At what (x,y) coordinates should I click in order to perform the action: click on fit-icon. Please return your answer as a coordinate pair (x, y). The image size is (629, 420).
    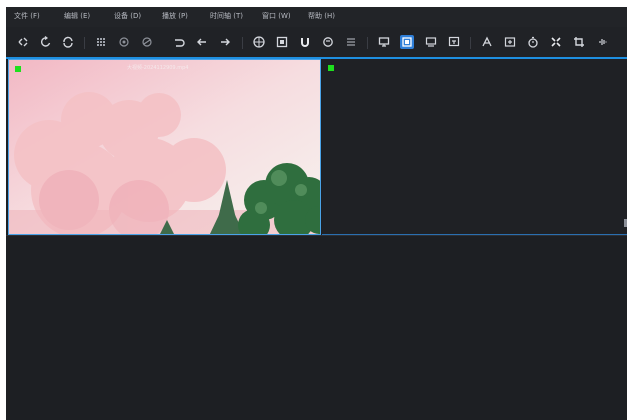
    Looking at the image, I should click on (556, 42).